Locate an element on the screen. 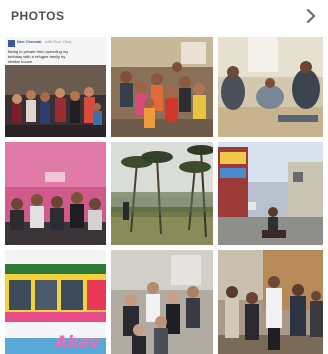  post-meta: with Ravi Yang is located at coordinates (58, 41).